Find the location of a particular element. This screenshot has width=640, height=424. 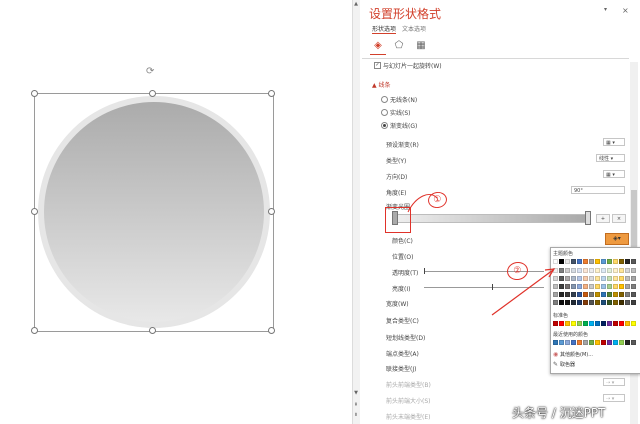

resize-handle-bottom is located at coordinates (152, 330).